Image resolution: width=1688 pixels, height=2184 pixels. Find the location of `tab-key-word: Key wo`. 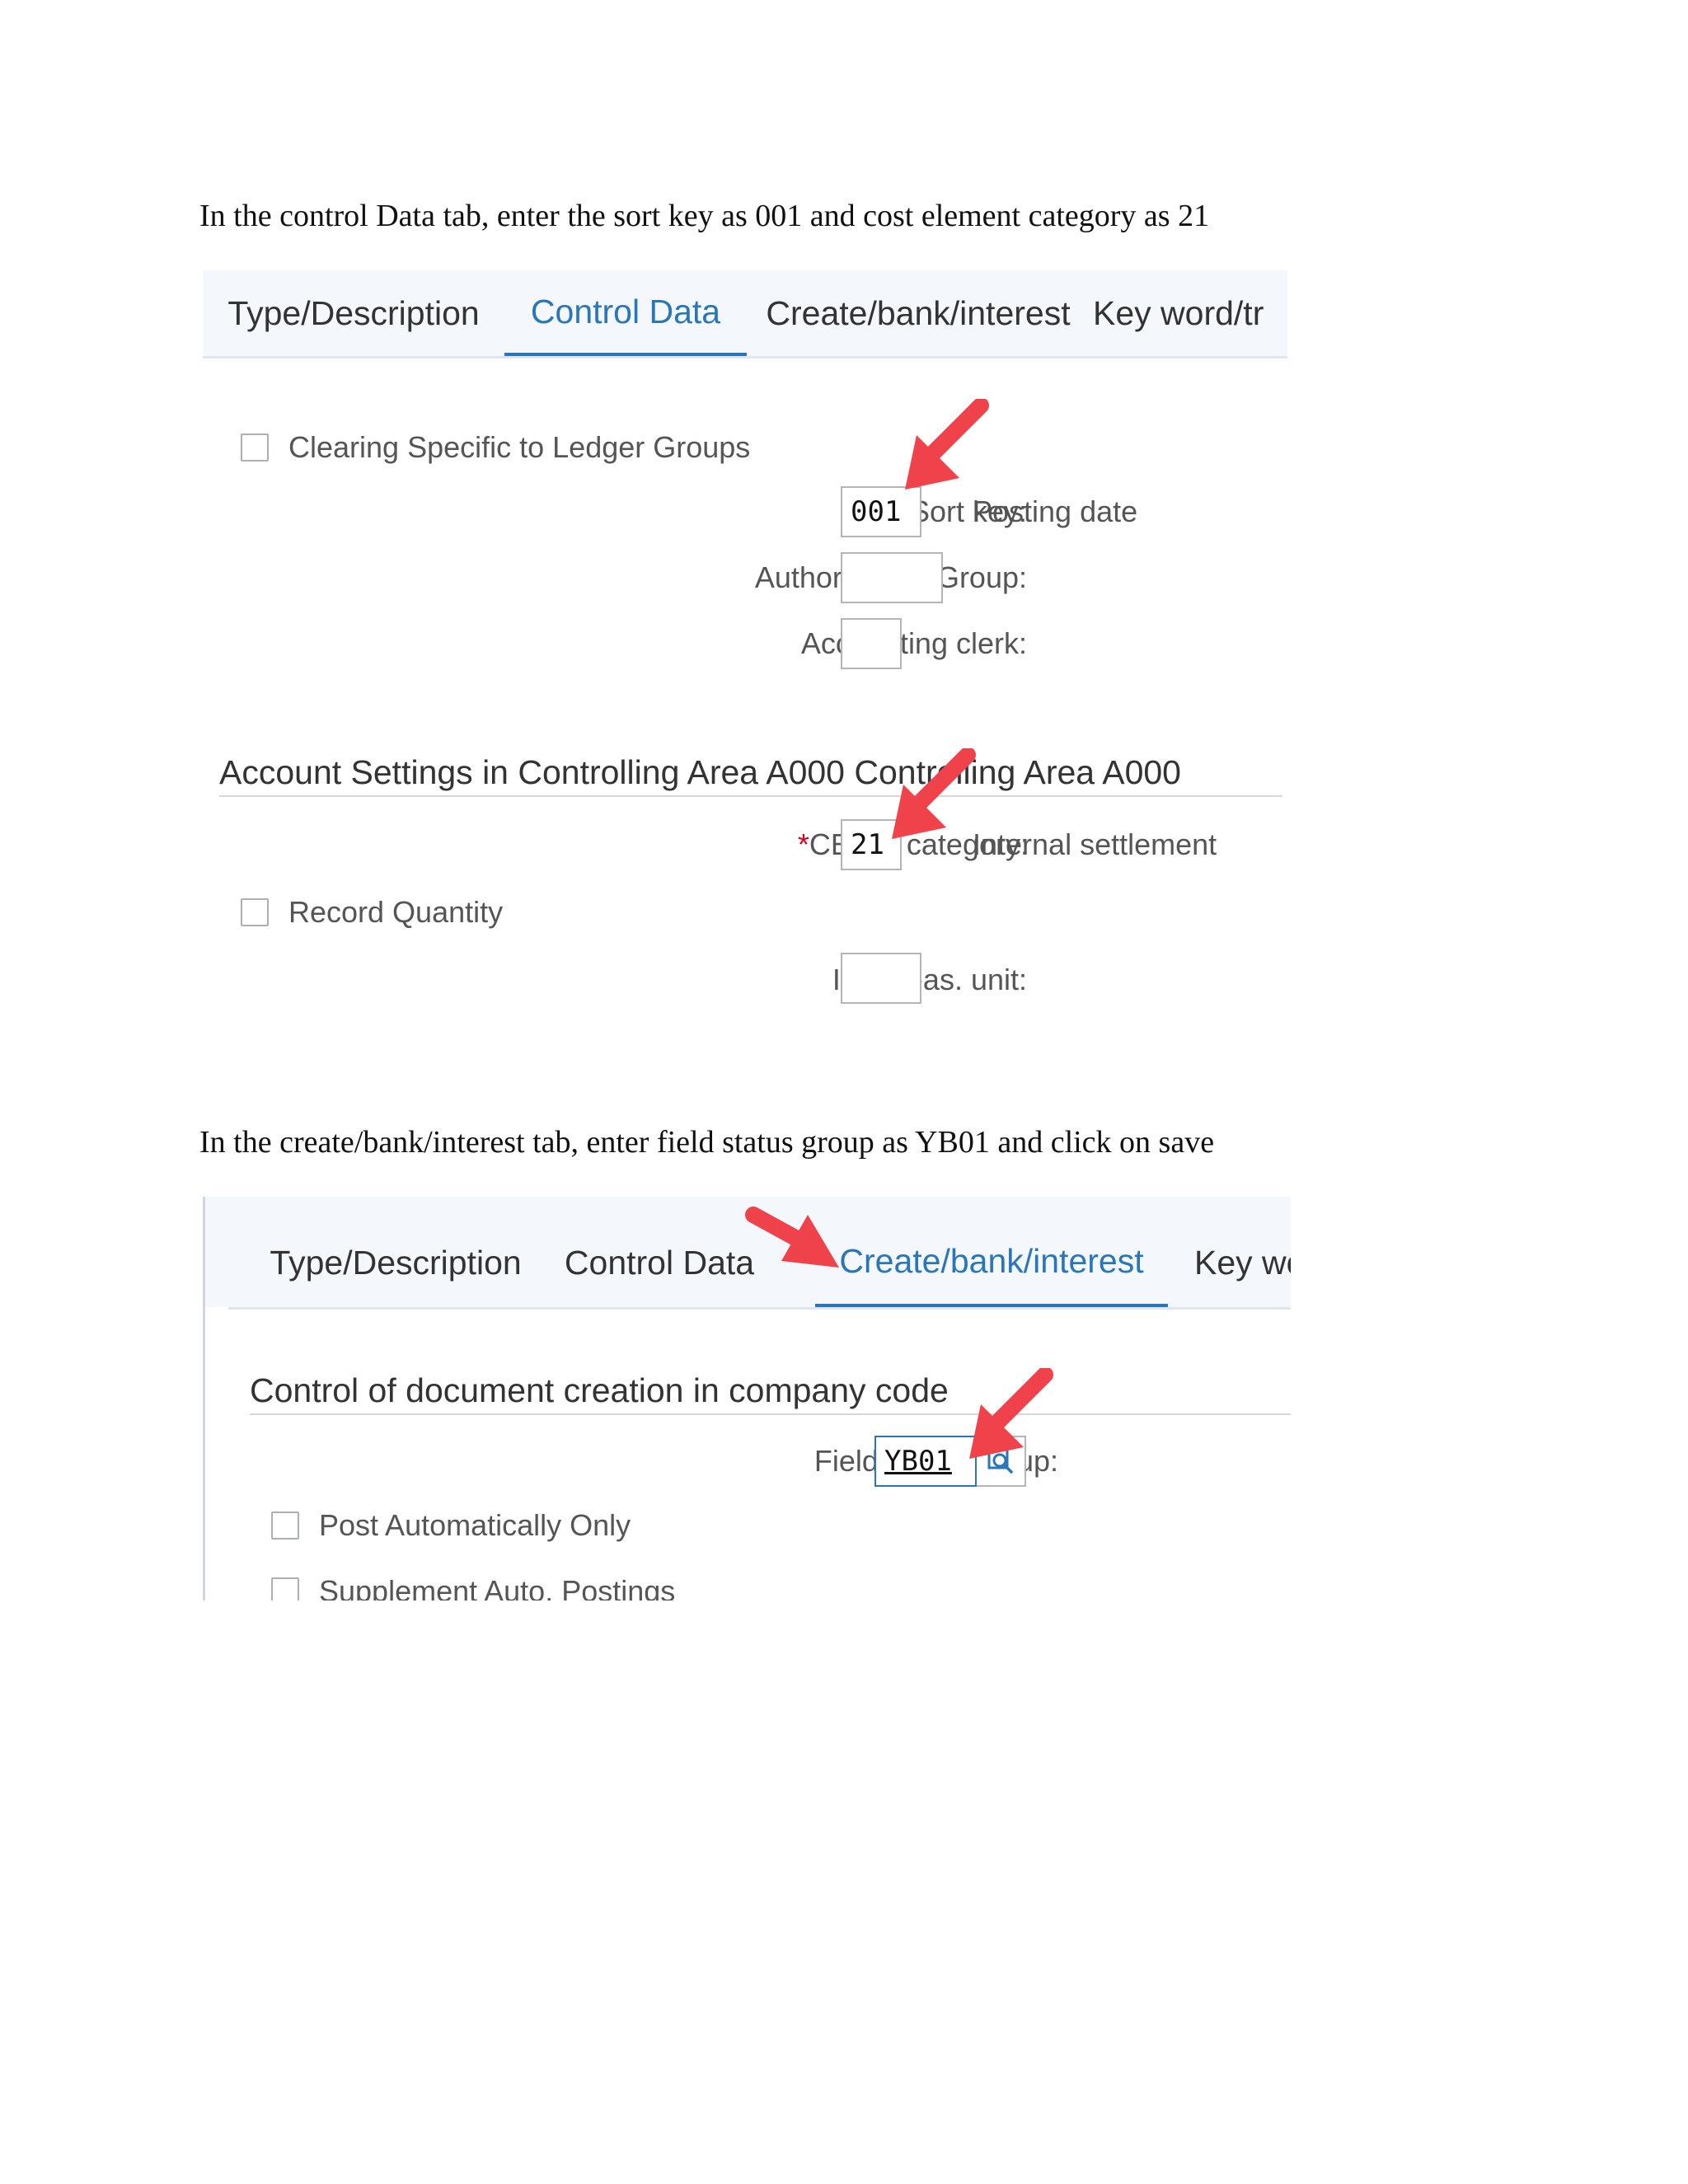

tab-key-word: Key wo is located at coordinates (1243, 1252).